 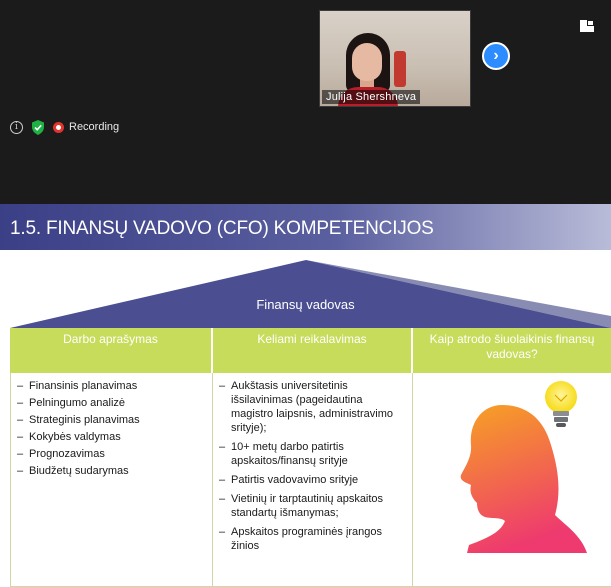 I want to click on slide-title-bar: 1.5. FINANSŲ VADOVO (CFO) KOMPETENCIJOS, so click(x=305, y=227).